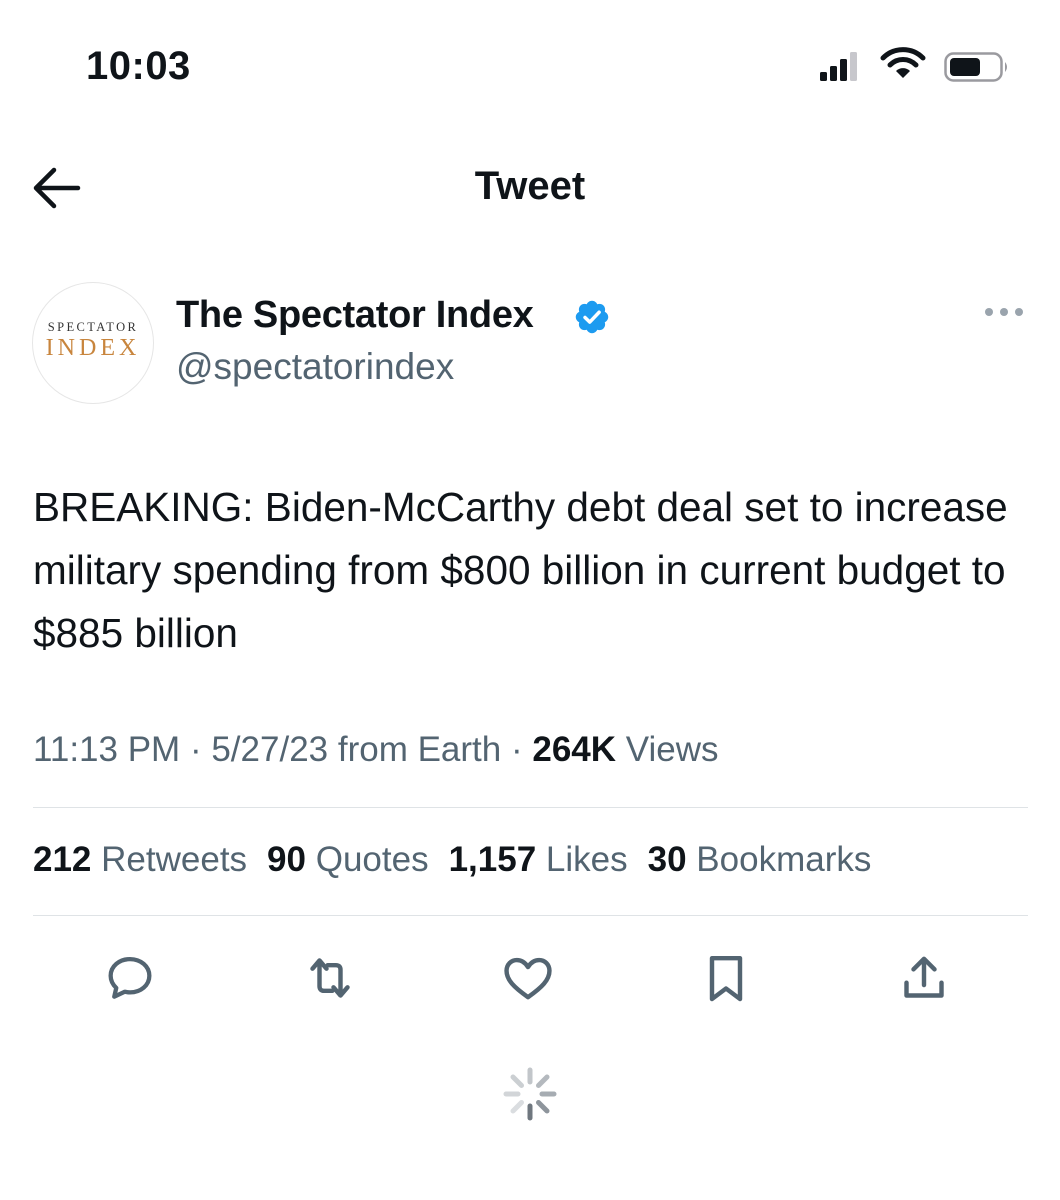 This screenshot has width=1060, height=1200. Describe the element at coordinates (574, 749) in the screenshot. I see `views-count: 264K` at that location.